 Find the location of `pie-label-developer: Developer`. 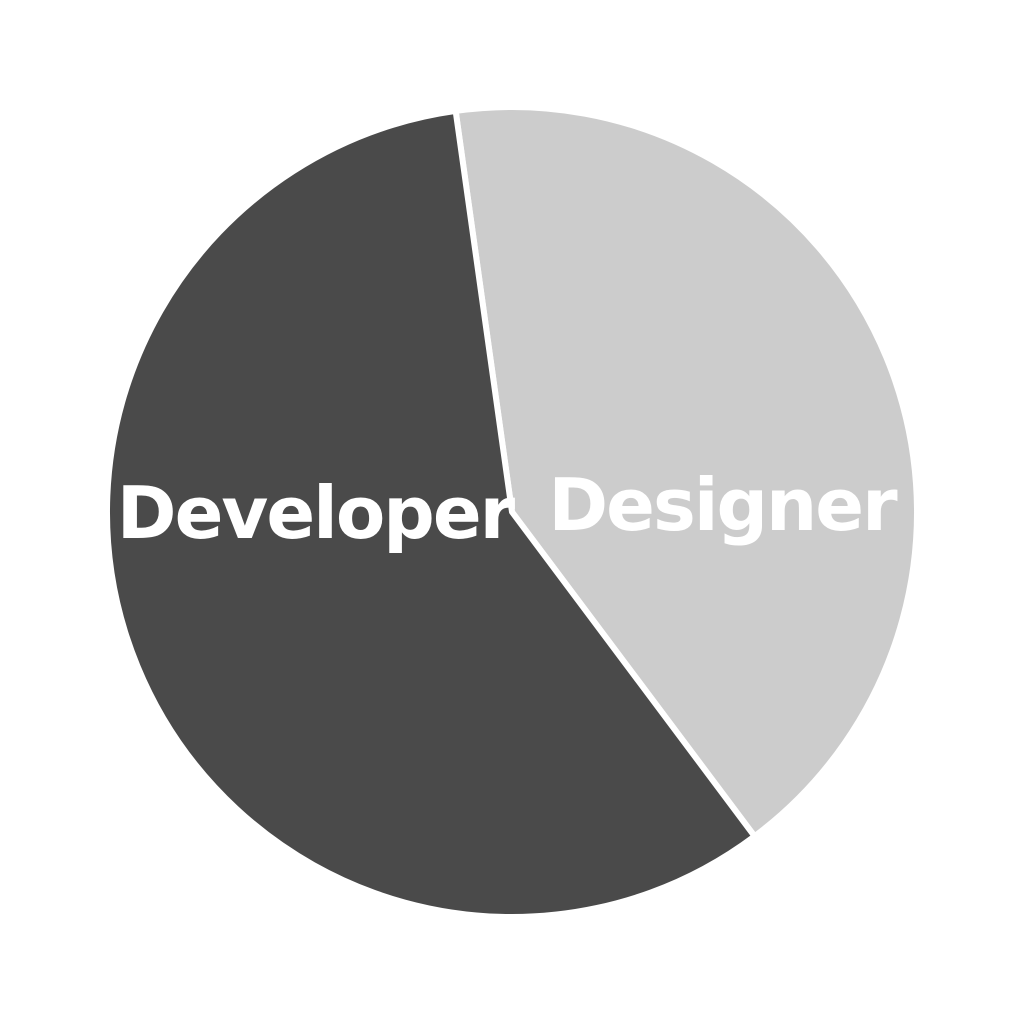

pie-label-developer: Developer is located at coordinates (316, 513).